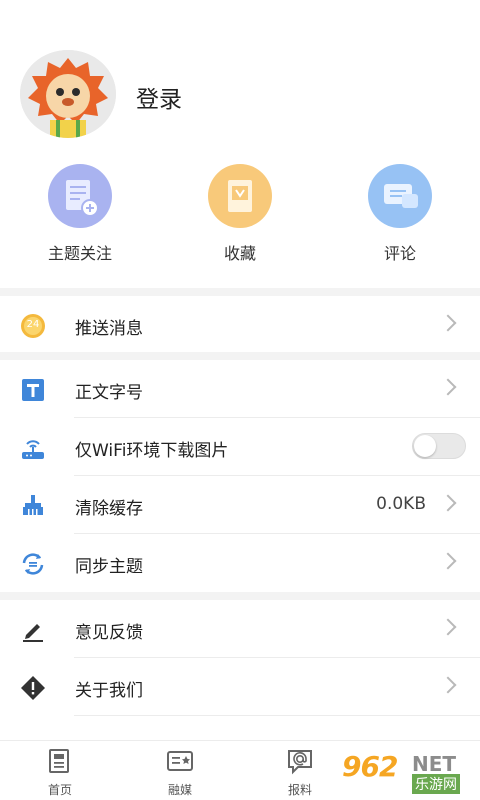  I want to click on media-icon, so click(180, 761).